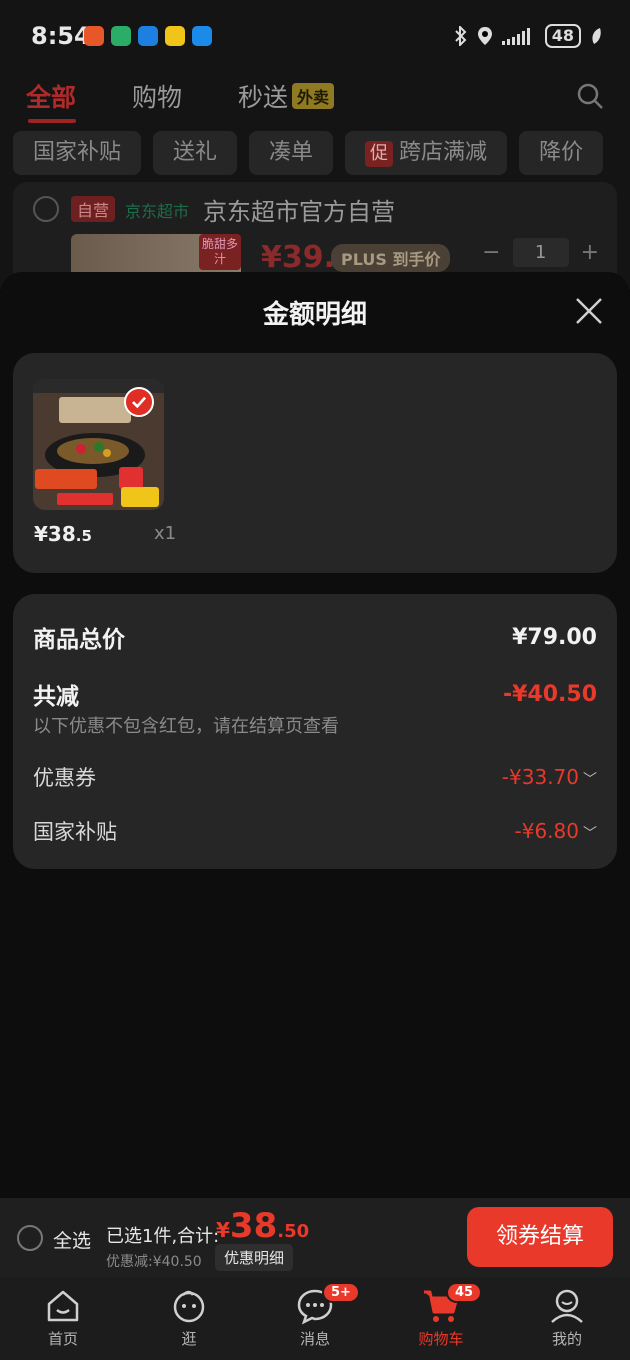  Describe the element at coordinates (291, 153) in the screenshot. I see `filter-bundle: 凑单` at that location.